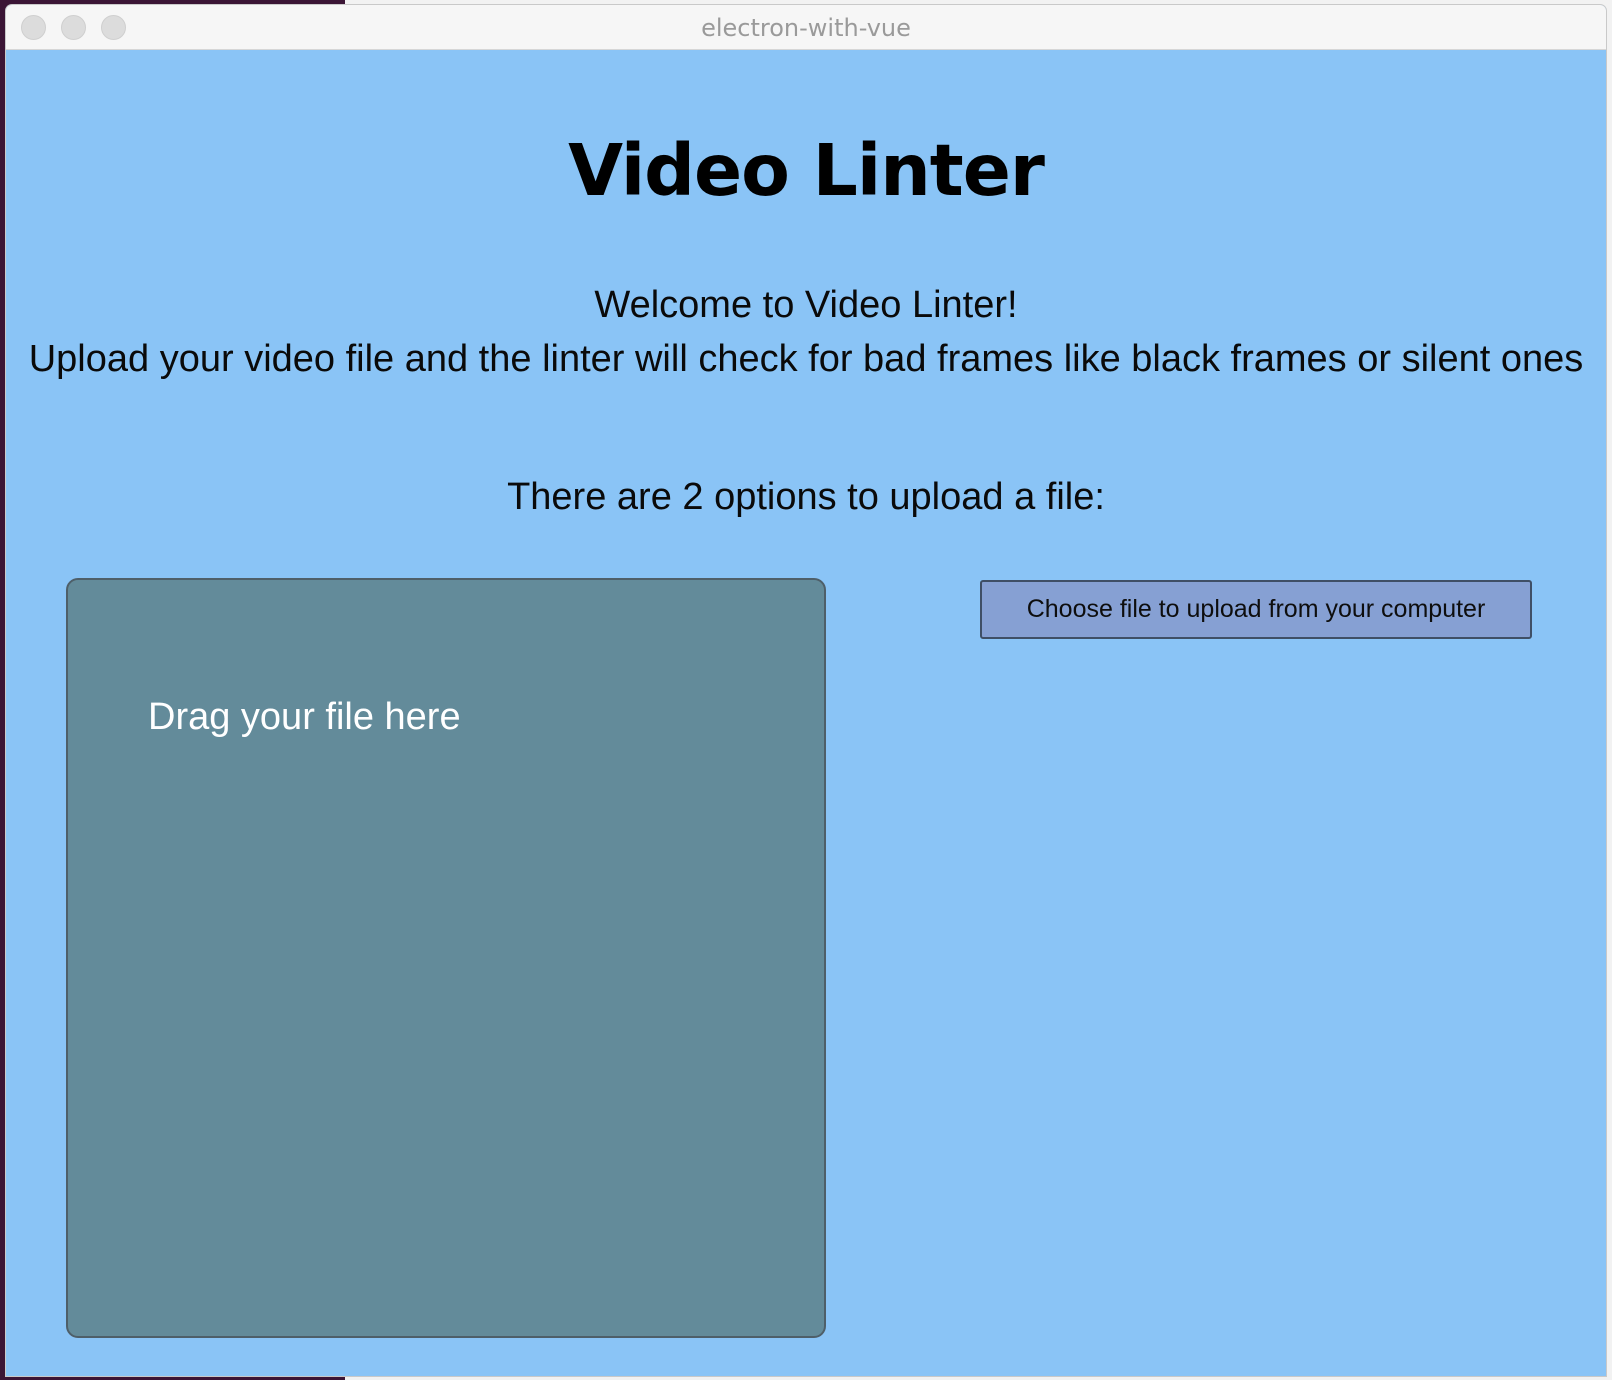 This screenshot has width=1612, height=1380. I want to click on dropzone-label: Drag your file here, so click(304, 717).